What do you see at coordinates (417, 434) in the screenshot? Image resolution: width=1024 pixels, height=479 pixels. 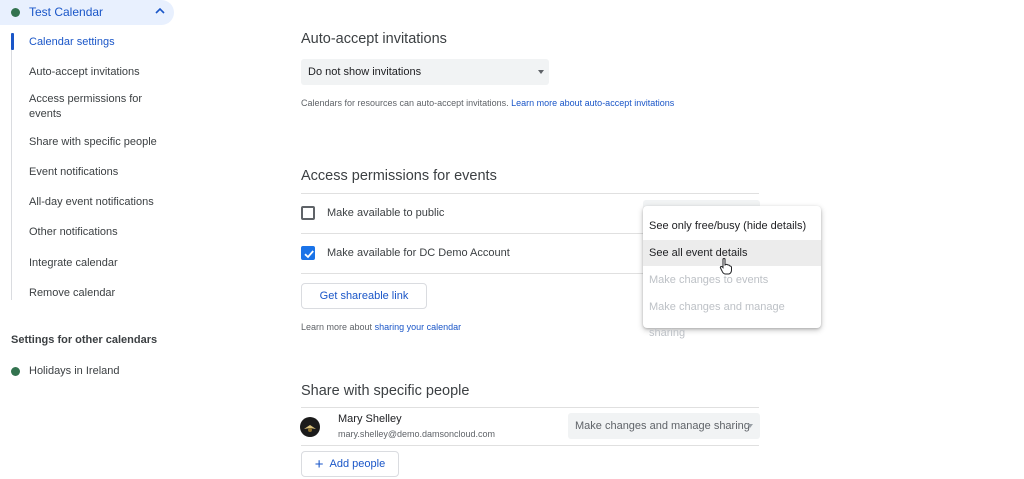 I see `person-email: mary.shelley@demo.damsoncloud.com` at bounding box center [417, 434].